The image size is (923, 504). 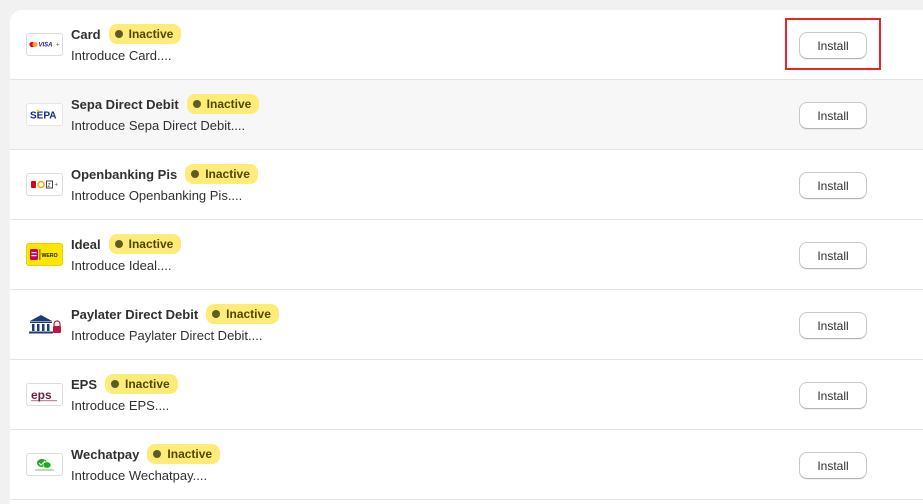 I want to click on method-name: Card, so click(x=86, y=34).